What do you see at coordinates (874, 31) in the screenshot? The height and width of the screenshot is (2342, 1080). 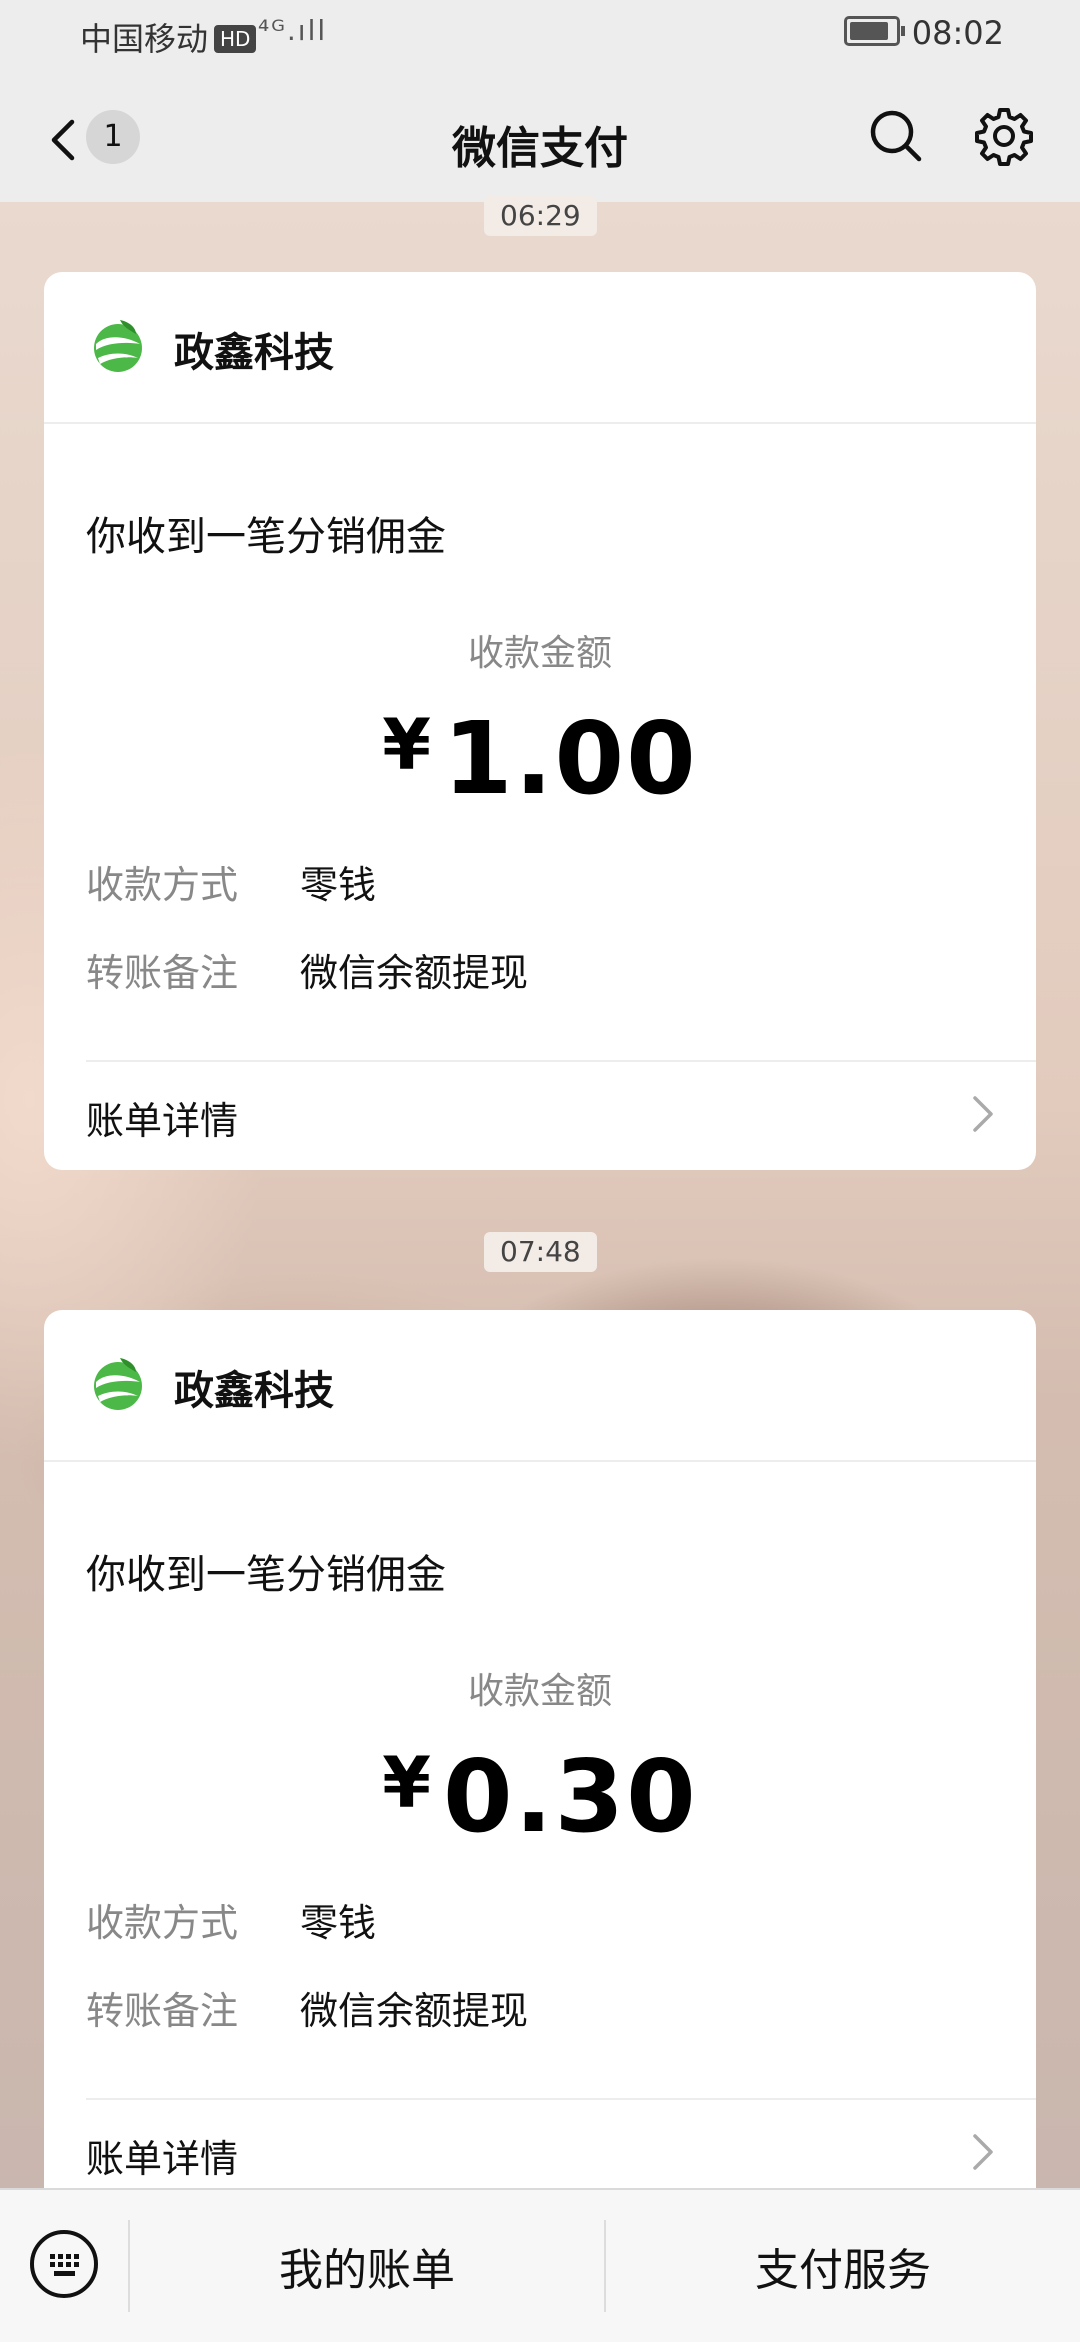 I see `battery-icon` at bounding box center [874, 31].